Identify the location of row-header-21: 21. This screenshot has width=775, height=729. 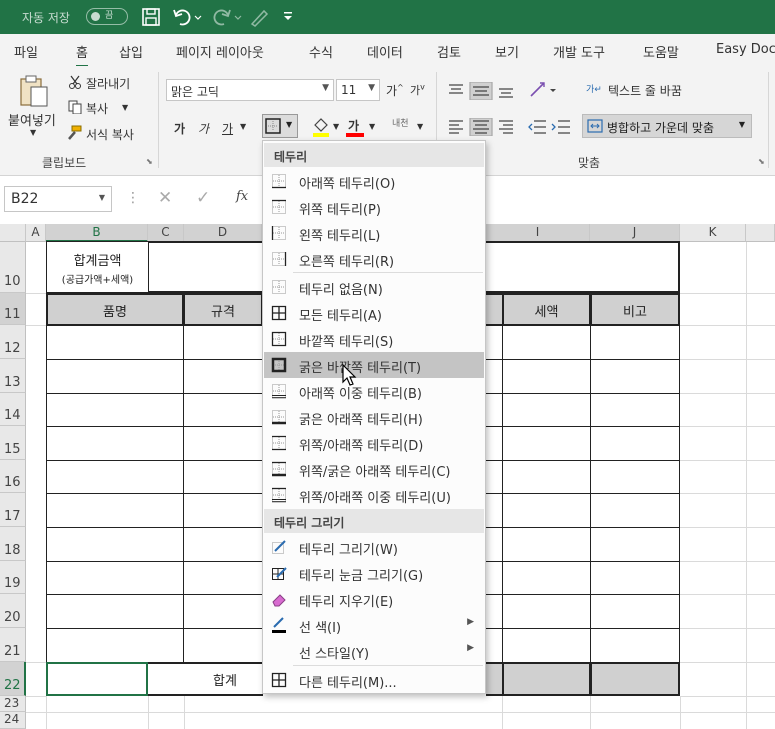
(13, 645).